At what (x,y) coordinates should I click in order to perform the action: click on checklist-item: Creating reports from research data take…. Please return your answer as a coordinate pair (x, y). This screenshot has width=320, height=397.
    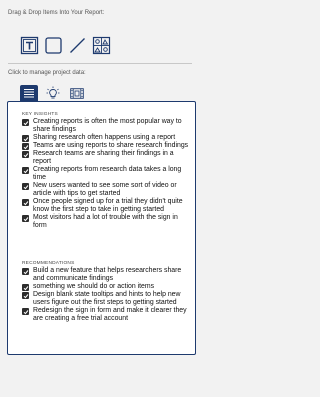
    Looking at the image, I should click on (106, 174).